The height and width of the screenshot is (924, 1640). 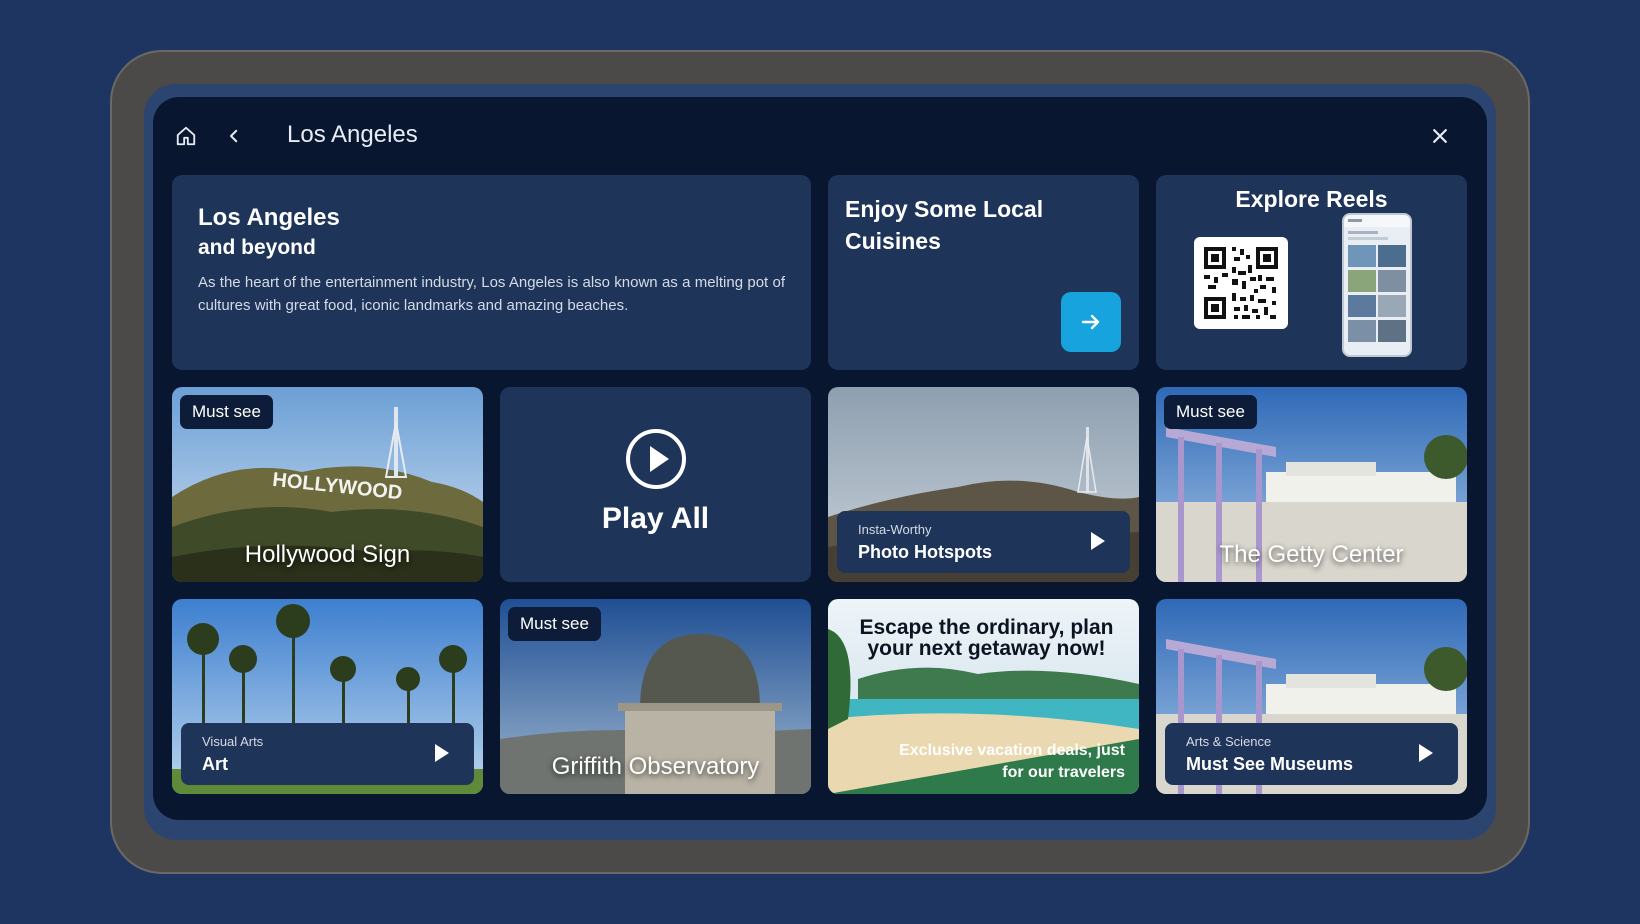 What do you see at coordinates (327, 484) in the screenshot?
I see `tile-hollywood-sign: HOLLYWOOD Must see Hollywood Sign` at bounding box center [327, 484].